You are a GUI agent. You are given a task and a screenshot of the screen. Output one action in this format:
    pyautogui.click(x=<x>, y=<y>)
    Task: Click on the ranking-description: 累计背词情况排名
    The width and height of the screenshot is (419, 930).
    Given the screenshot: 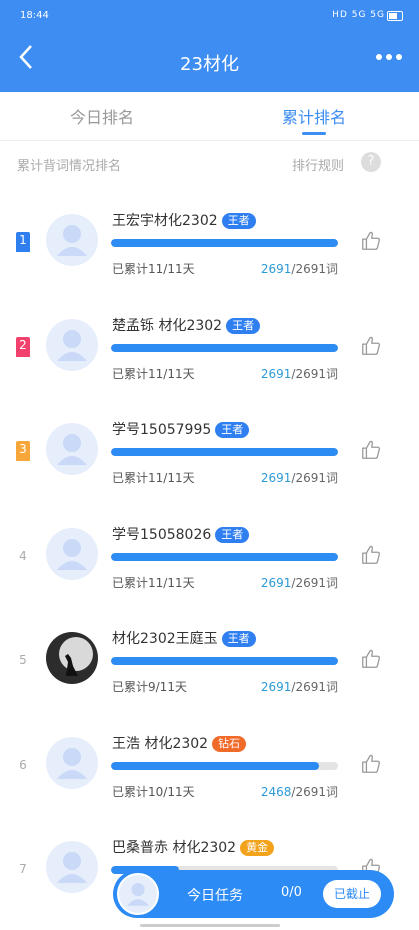 What is the action you would take?
    pyautogui.click(x=69, y=166)
    